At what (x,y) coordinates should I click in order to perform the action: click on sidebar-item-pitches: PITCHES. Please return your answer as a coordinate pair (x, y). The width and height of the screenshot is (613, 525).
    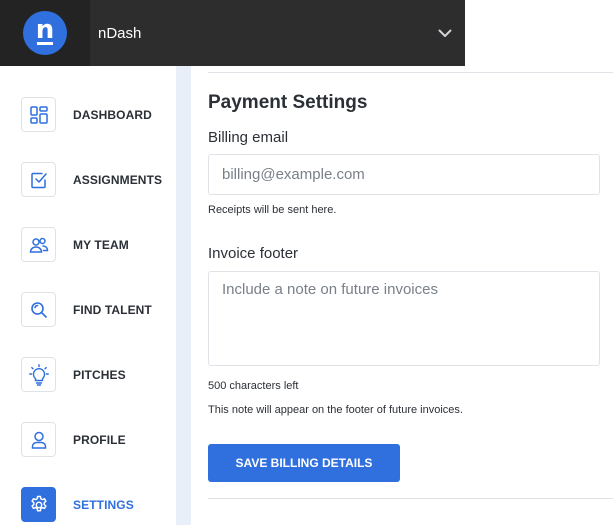
    Looking at the image, I should click on (88, 374).